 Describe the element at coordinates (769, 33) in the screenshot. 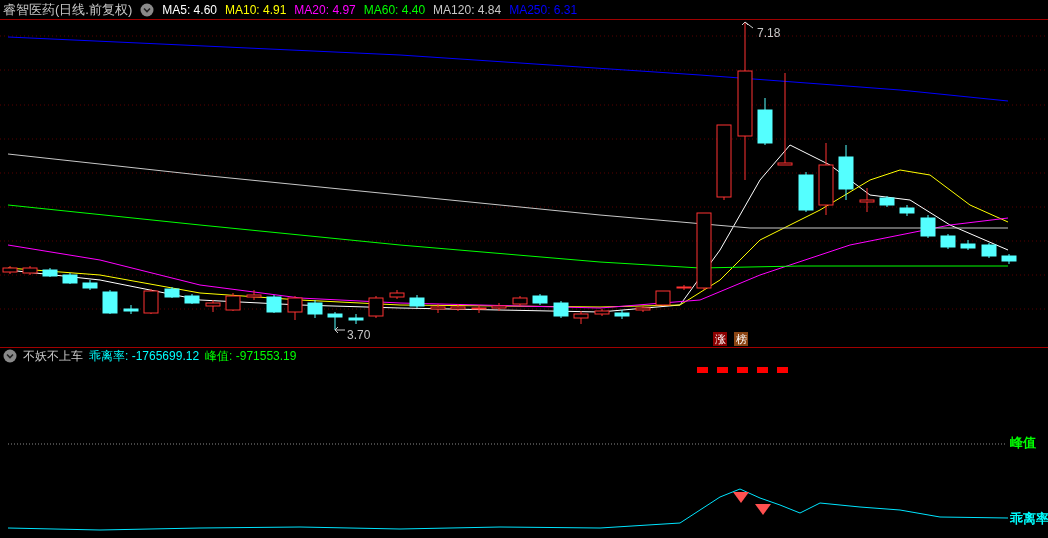

I see `price-label: 7.18` at that location.